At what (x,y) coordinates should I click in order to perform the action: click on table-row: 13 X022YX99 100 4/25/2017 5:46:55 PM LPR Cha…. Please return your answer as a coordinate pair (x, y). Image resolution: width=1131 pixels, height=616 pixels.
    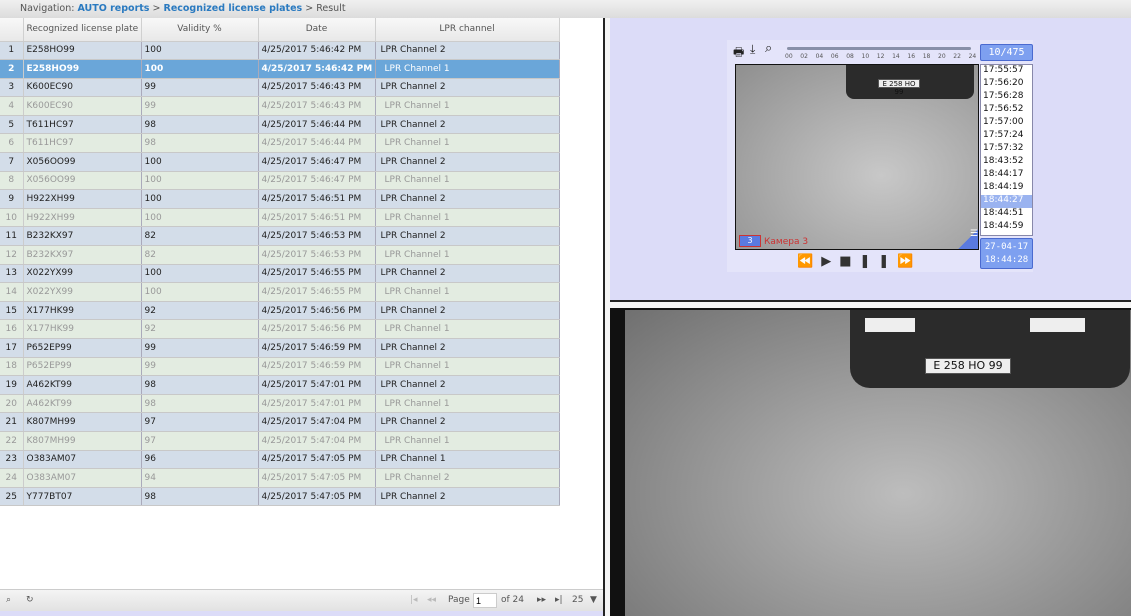
    Looking at the image, I should click on (280, 274).